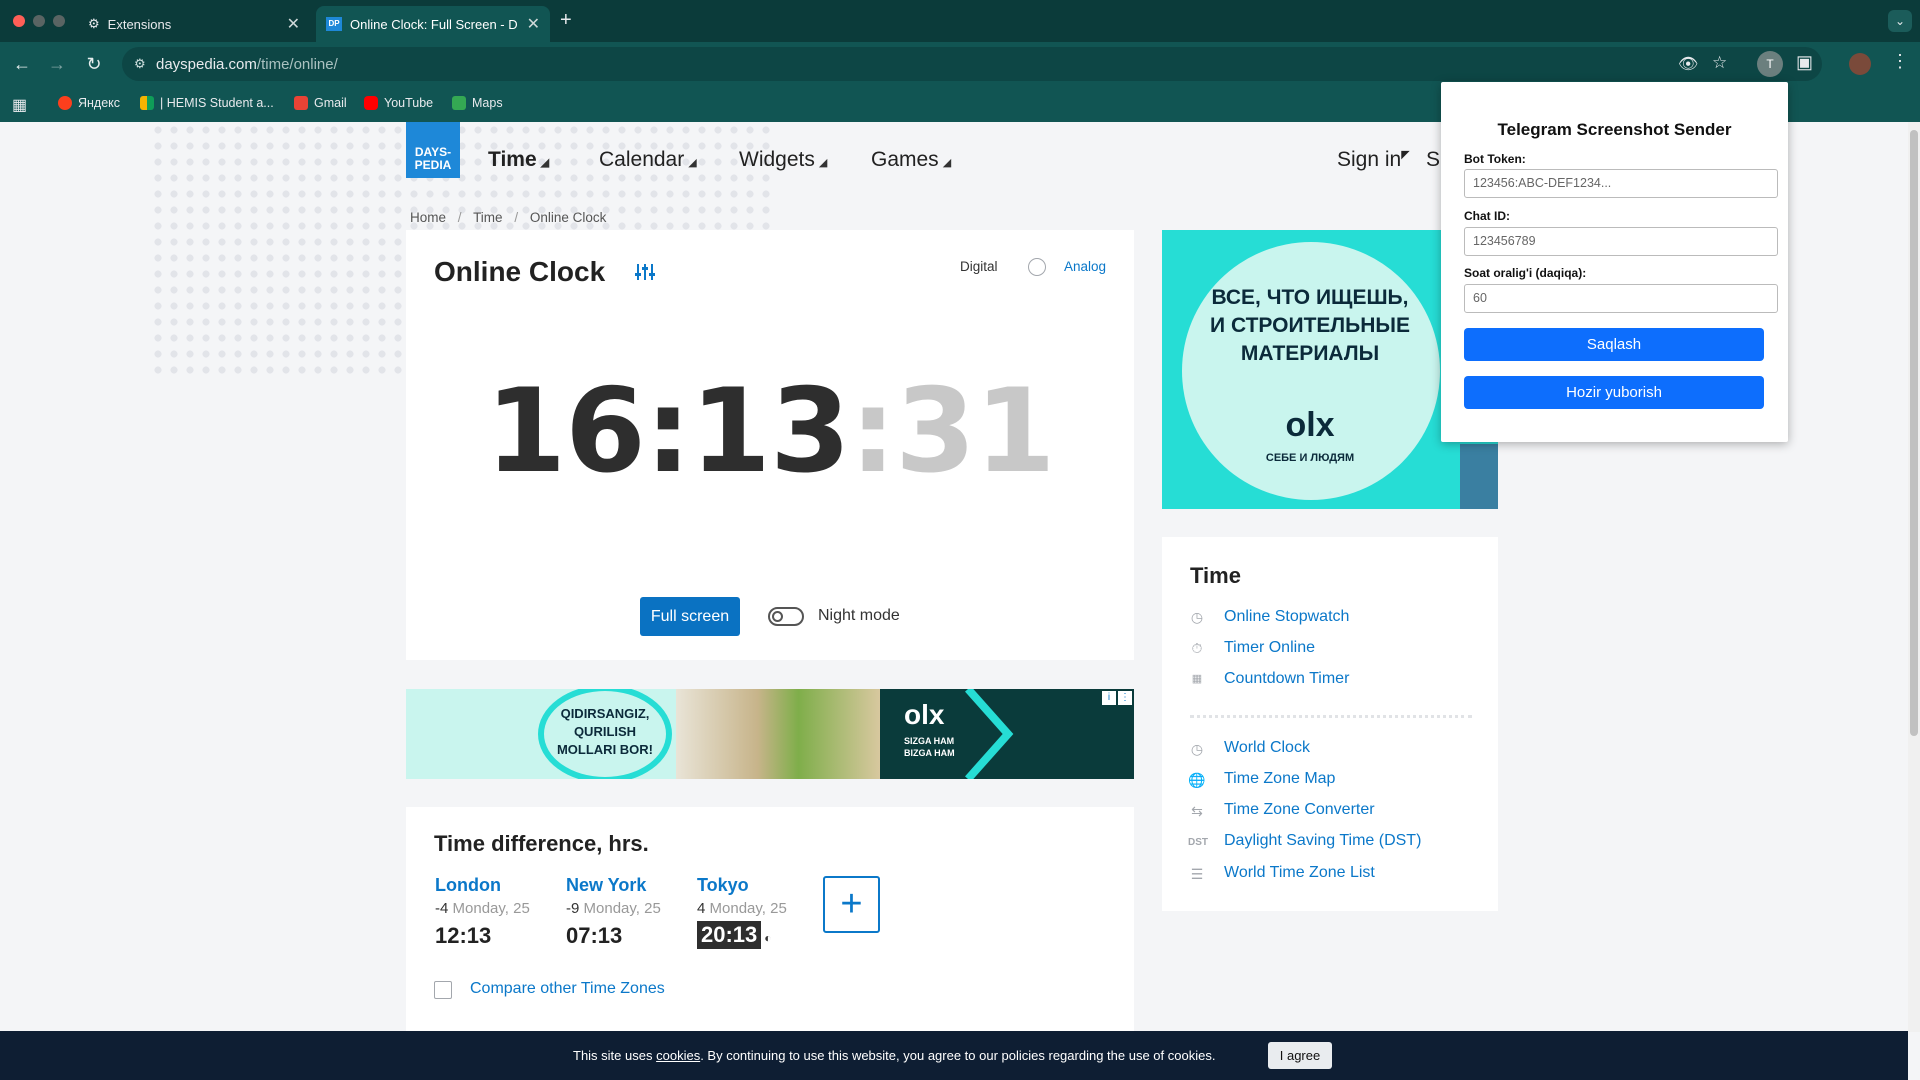 This screenshot has height=1080, width=1920. What do you see at coordinates (433, 150) in the screenshot?
I see `site-logo: DAYS- PEDIA` at bounding box center [433, 150].